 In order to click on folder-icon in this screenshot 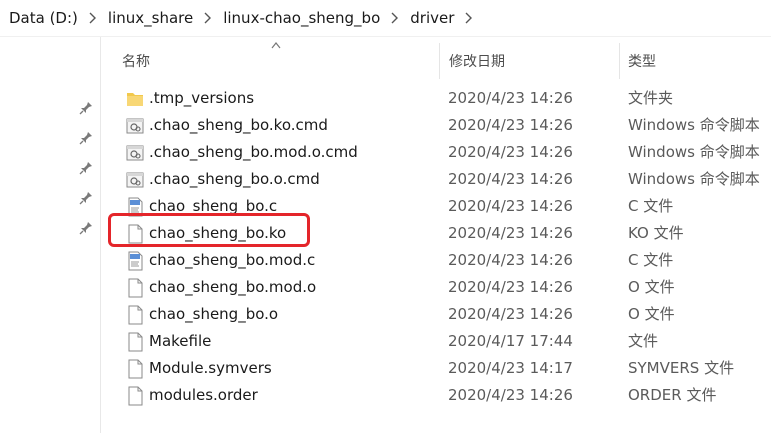, I will do `click(135, 99)`.